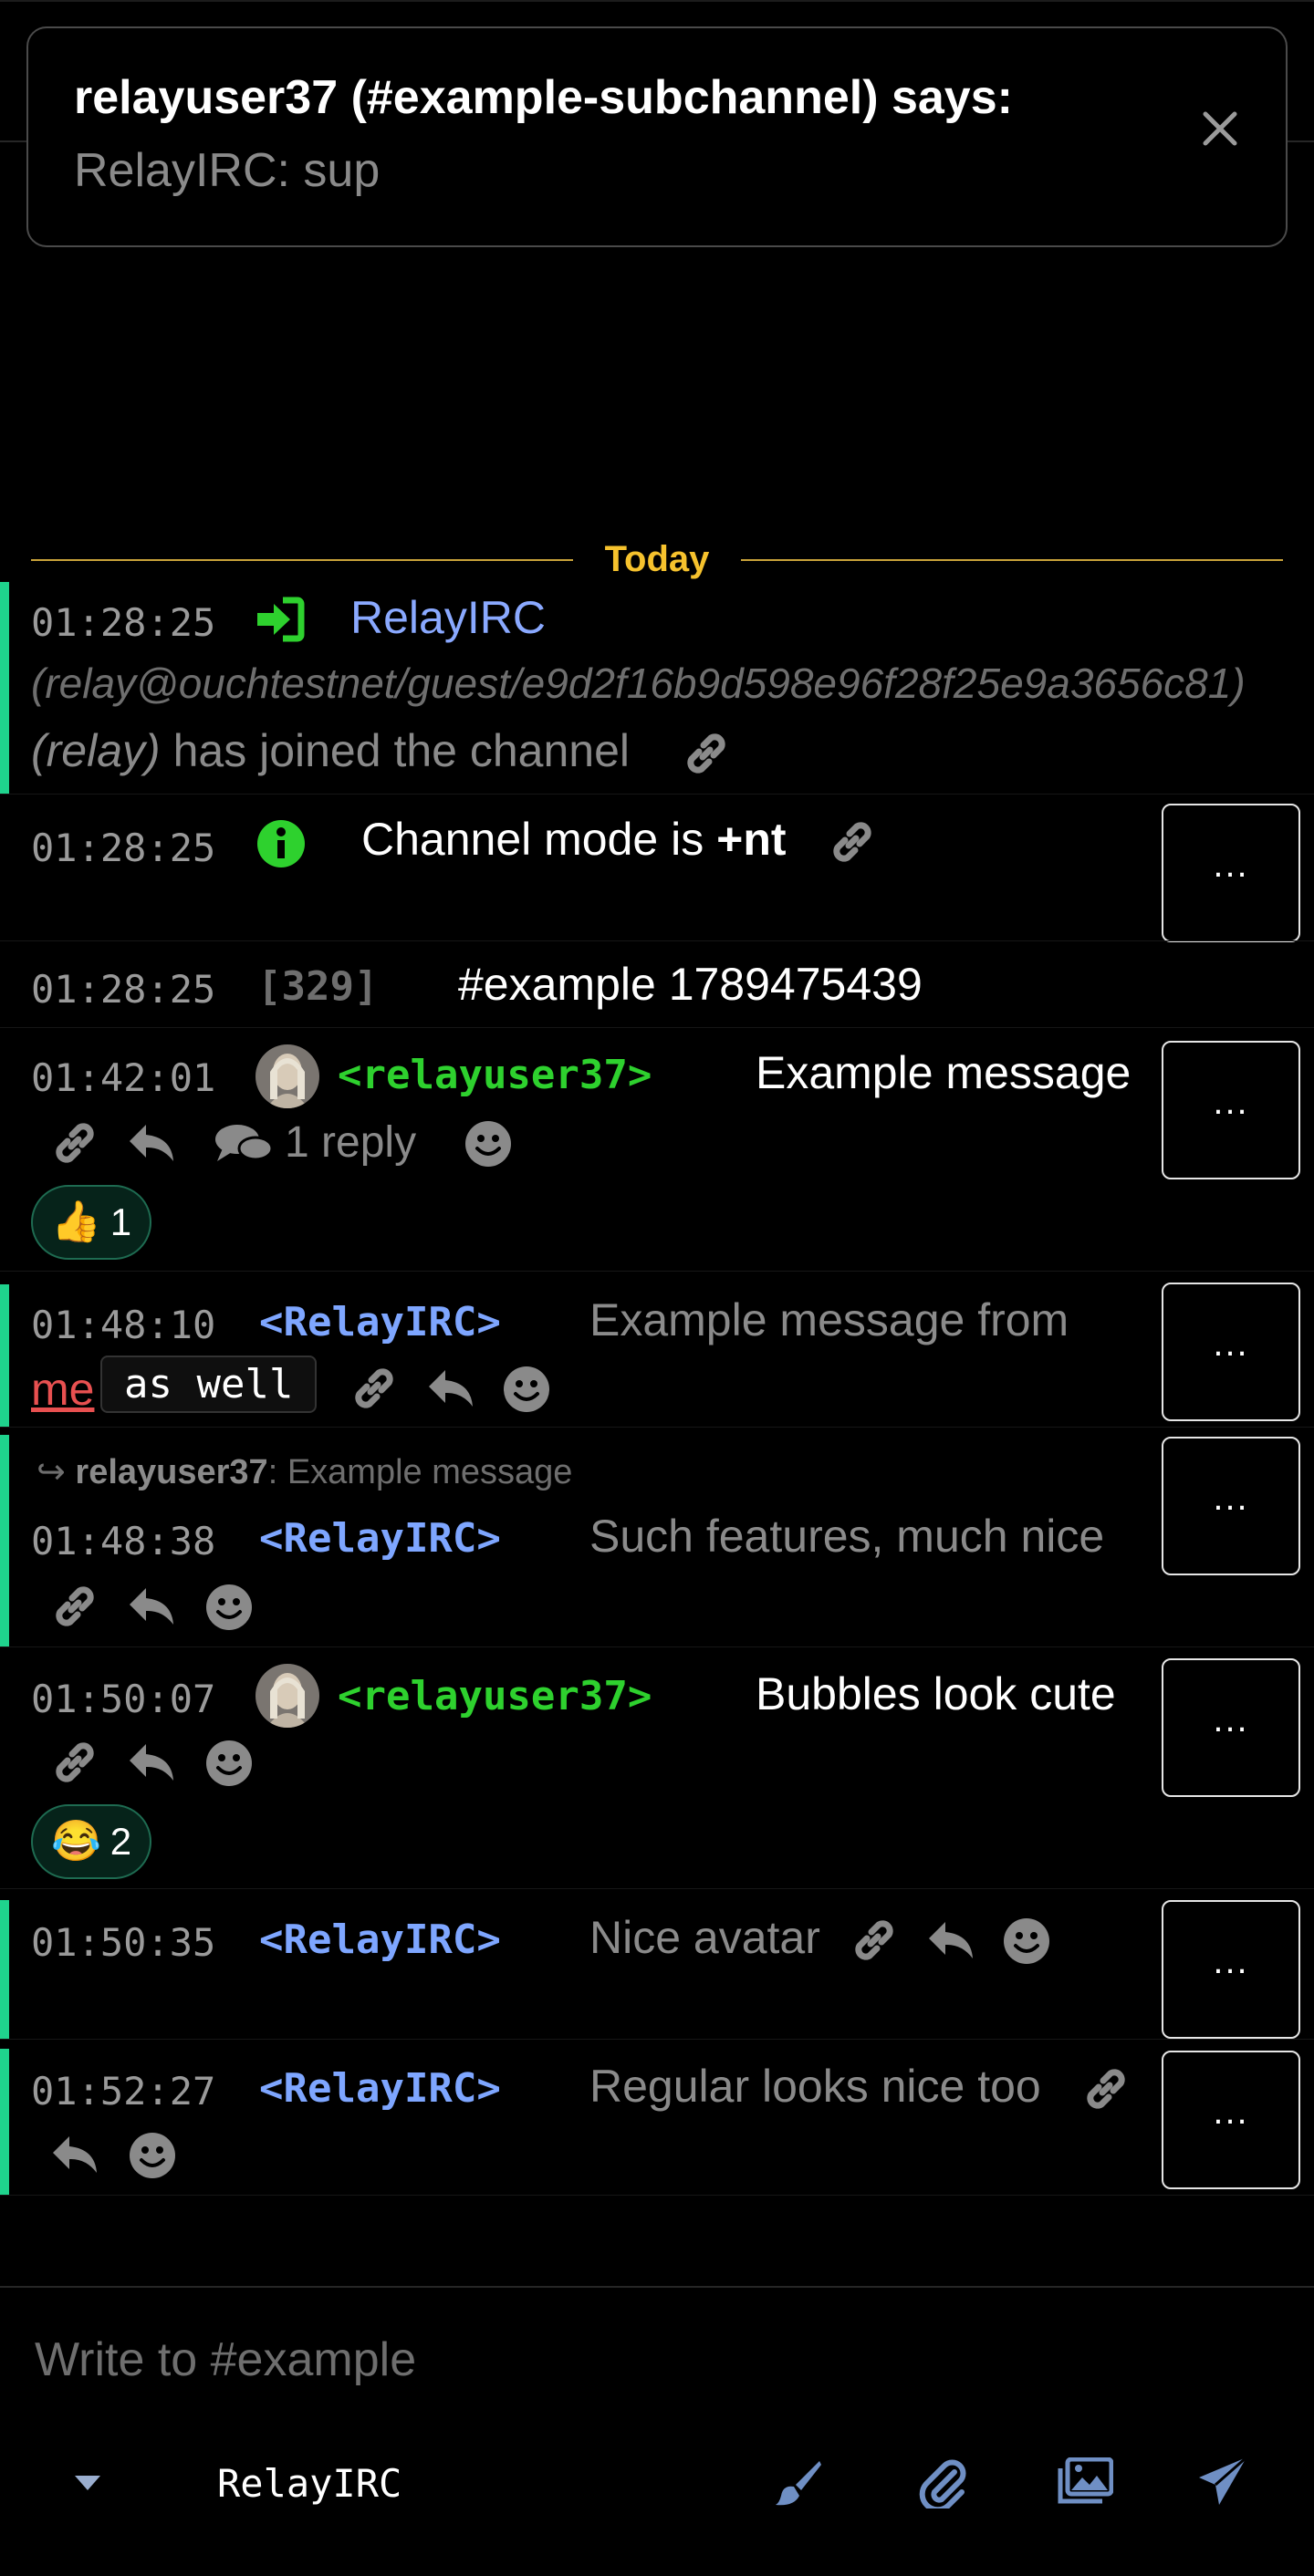  What do you see at coordinates (309, 2483) in the screenshot?
I see `nick-selector: RelayIRC` at bounding box center [309, 2483].